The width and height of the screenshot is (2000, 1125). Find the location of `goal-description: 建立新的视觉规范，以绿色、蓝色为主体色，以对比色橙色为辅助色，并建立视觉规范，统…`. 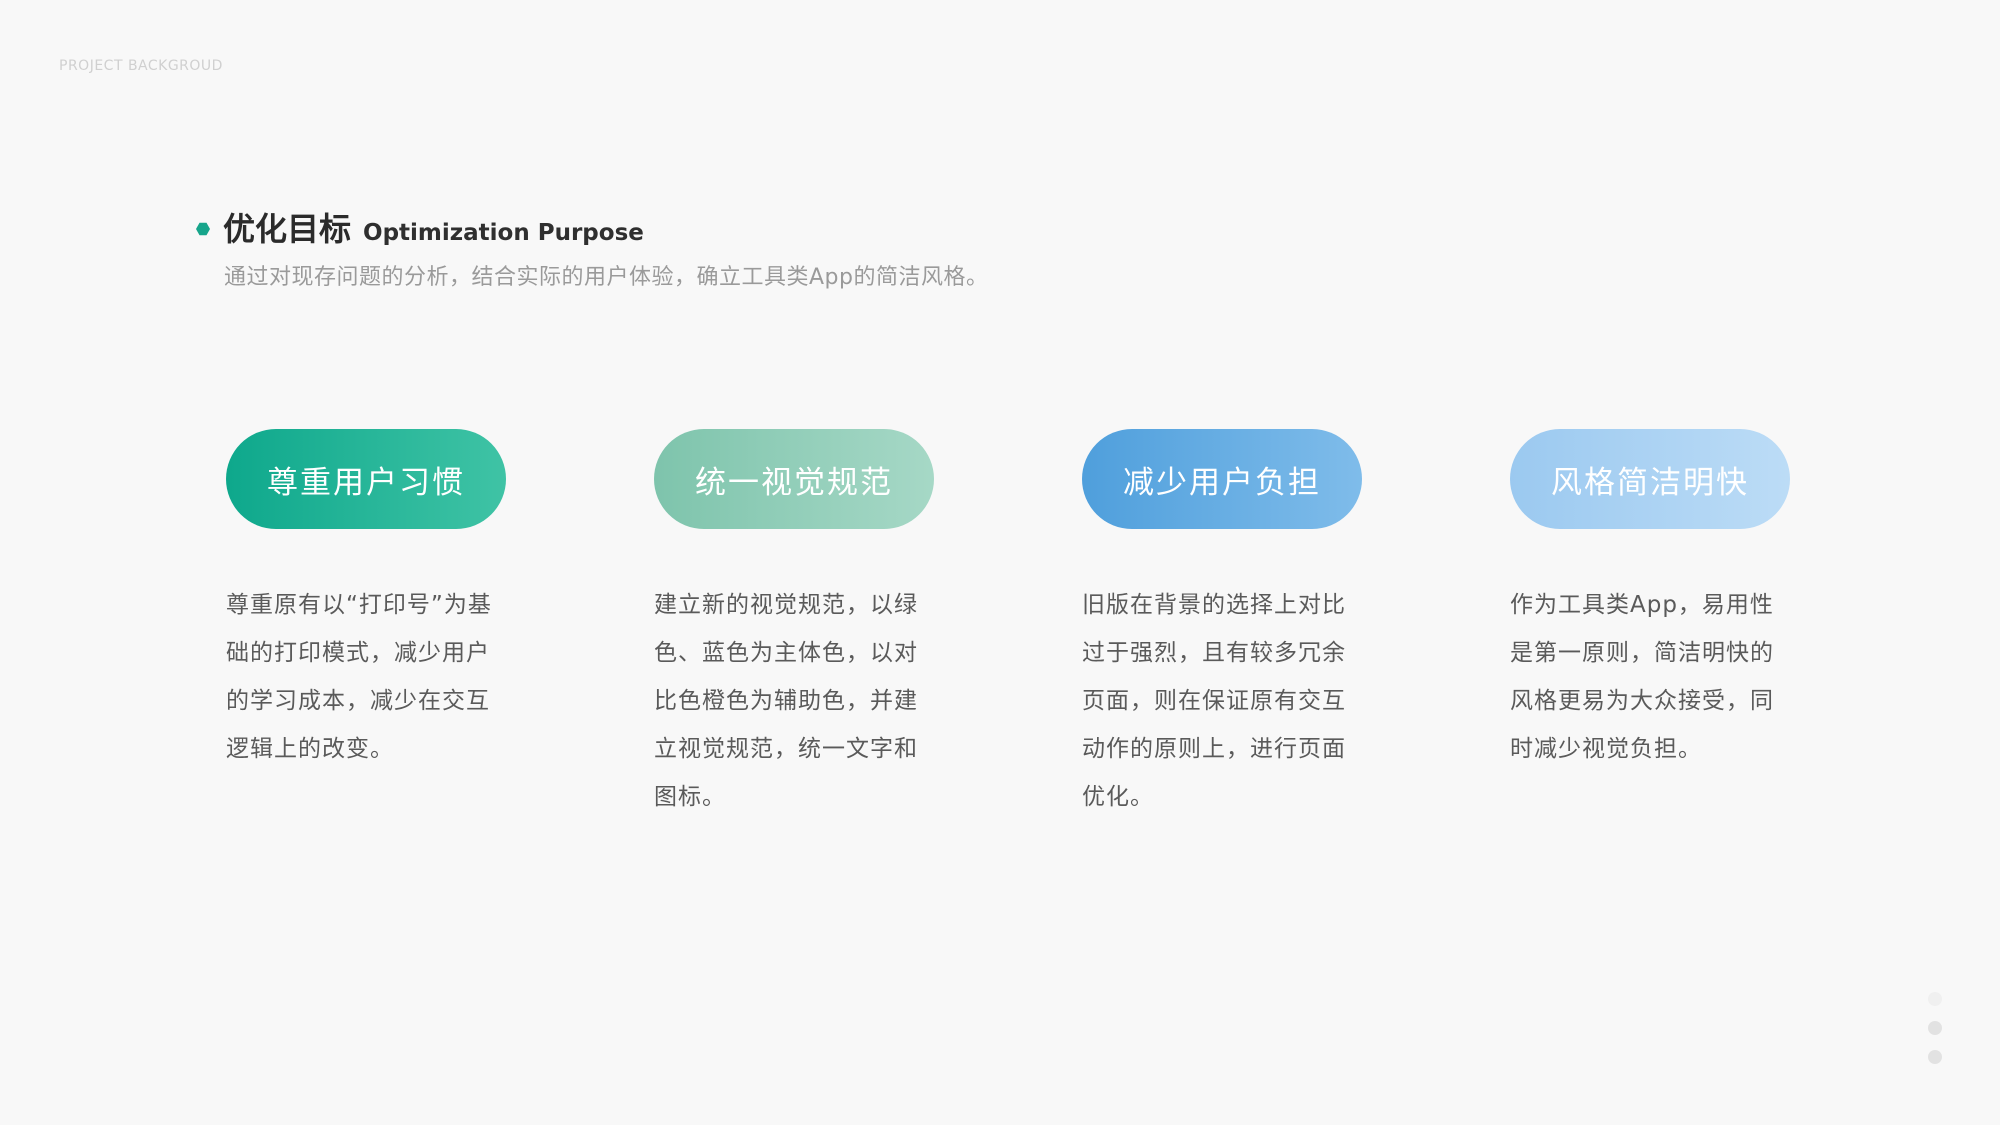

goal-description: 建立新的视觉规范，以绿色、蓝色为主体色，以对比色橙色为辅助色，并建立视觉规范，统… is located at coordinates (786, 701).